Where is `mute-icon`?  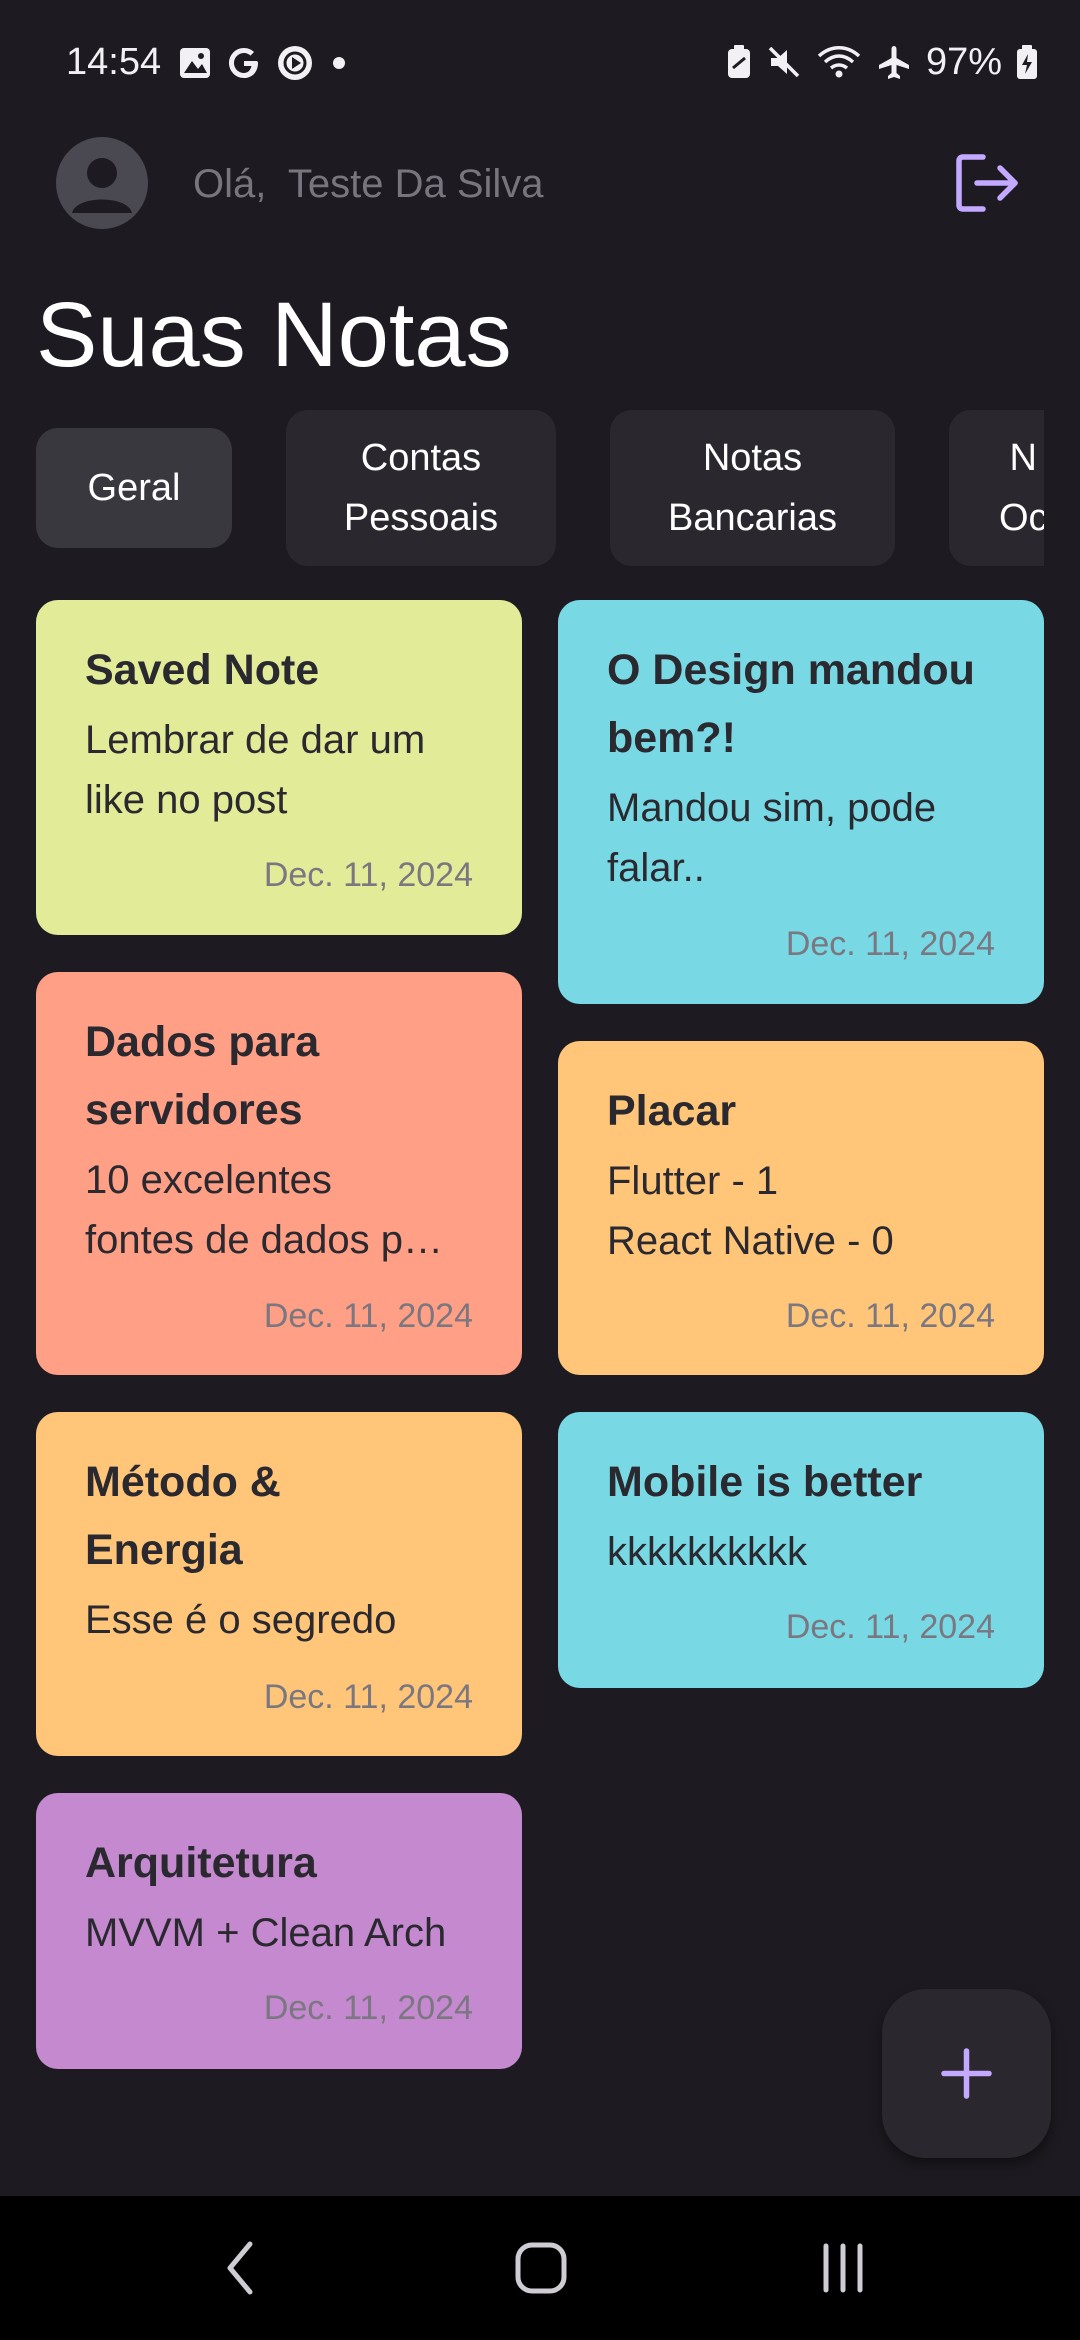 mute-icon is located at coordinates (784, 62).